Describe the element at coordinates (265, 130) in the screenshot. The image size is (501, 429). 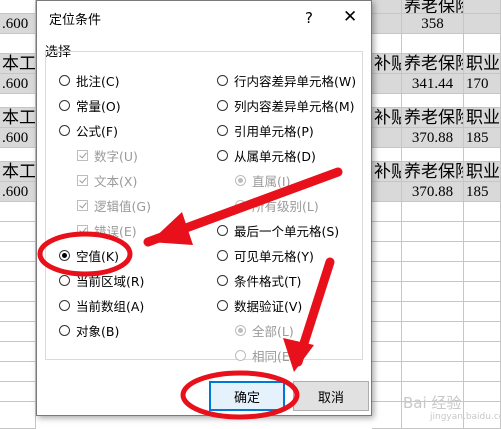
I see `option-precedents: 引用单元格(P)` at that location.